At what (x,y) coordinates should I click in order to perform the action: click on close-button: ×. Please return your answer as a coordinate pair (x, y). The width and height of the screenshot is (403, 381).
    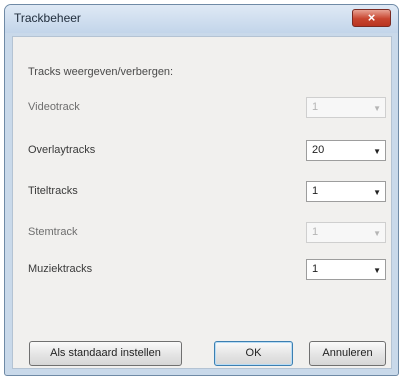
    Looking at the image, I should click on (371, 18).